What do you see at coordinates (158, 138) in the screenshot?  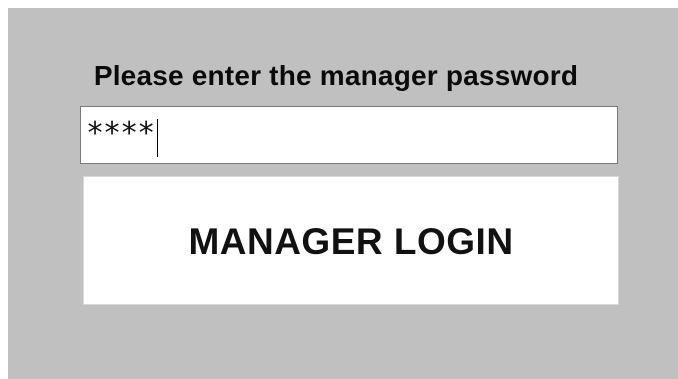 I see `text-caret` at bounding box center [158, 138].